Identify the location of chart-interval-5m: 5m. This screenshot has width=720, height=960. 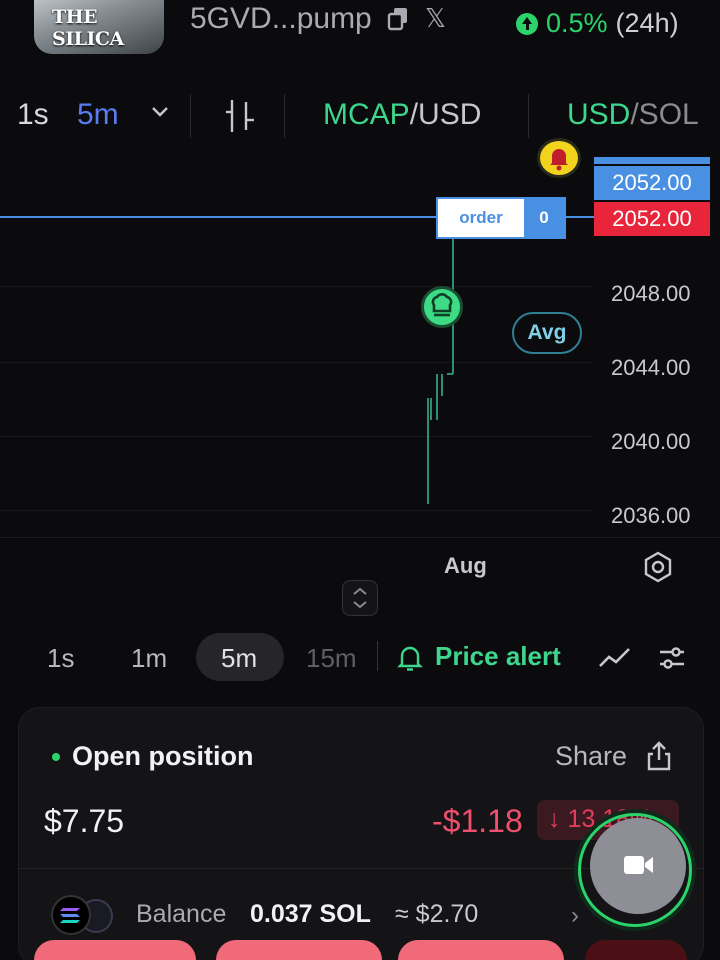
(98, 115).